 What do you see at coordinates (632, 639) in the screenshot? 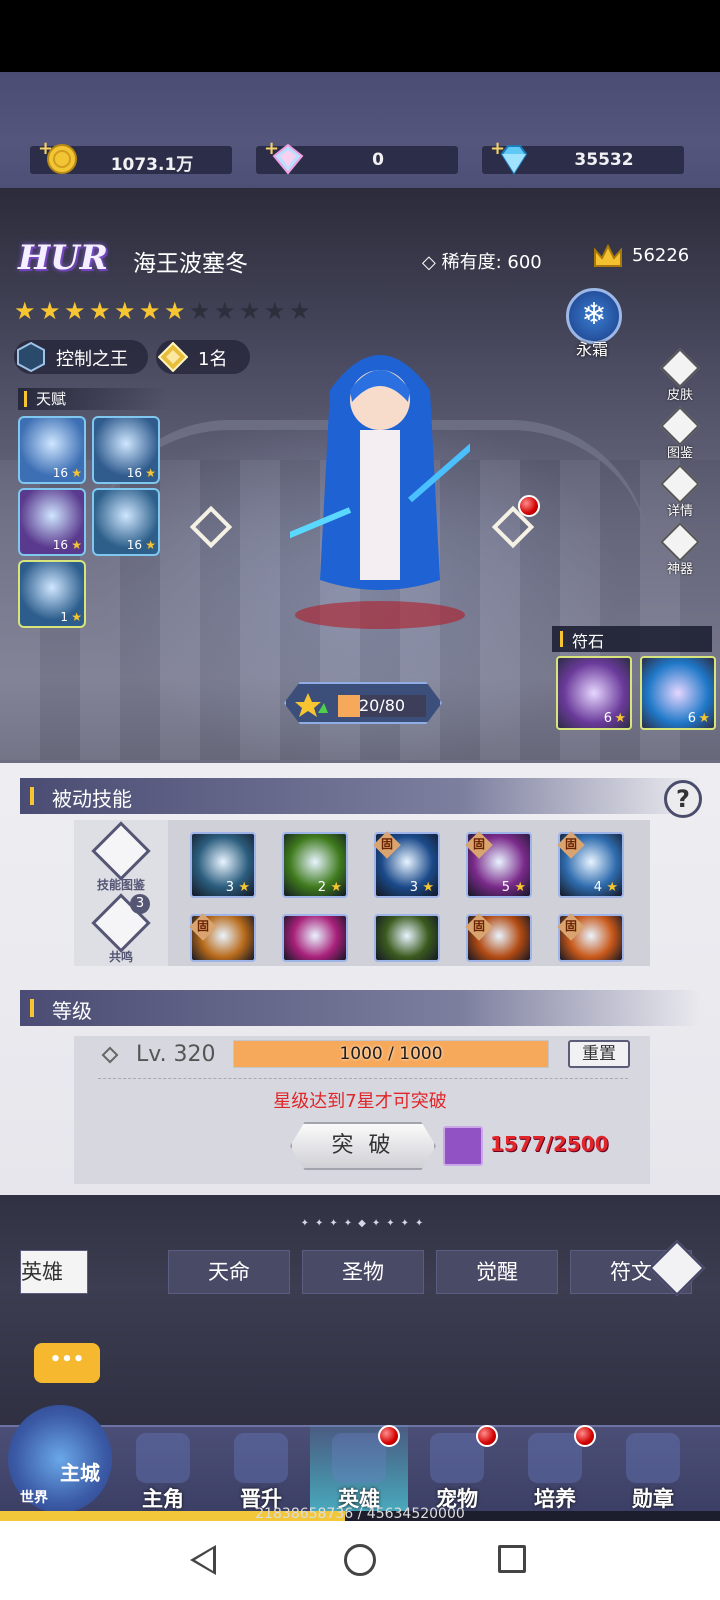
I see `runestone-section-title: 符石` at bounding box center [632, 639].